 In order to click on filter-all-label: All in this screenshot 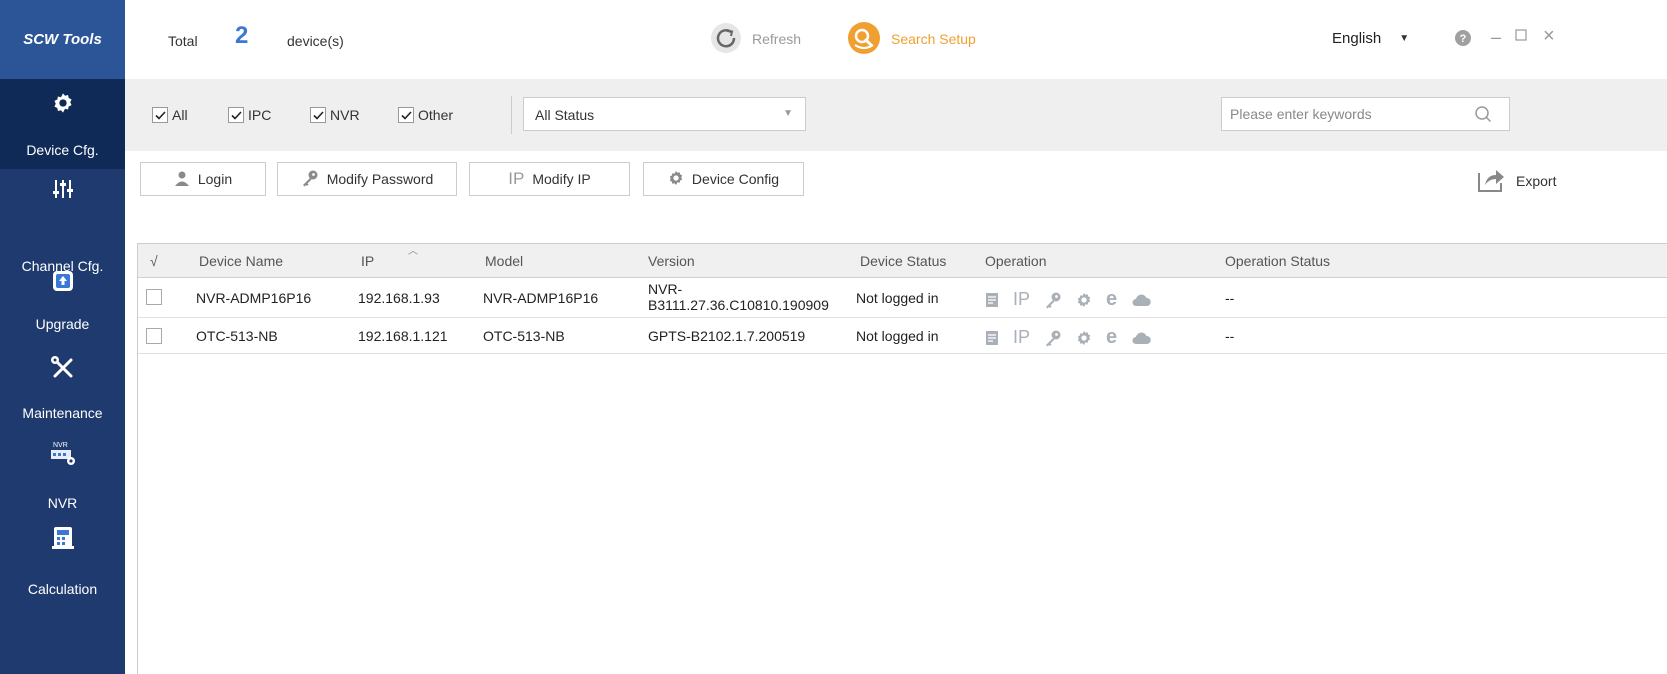, I will do `click(180, 115)`.